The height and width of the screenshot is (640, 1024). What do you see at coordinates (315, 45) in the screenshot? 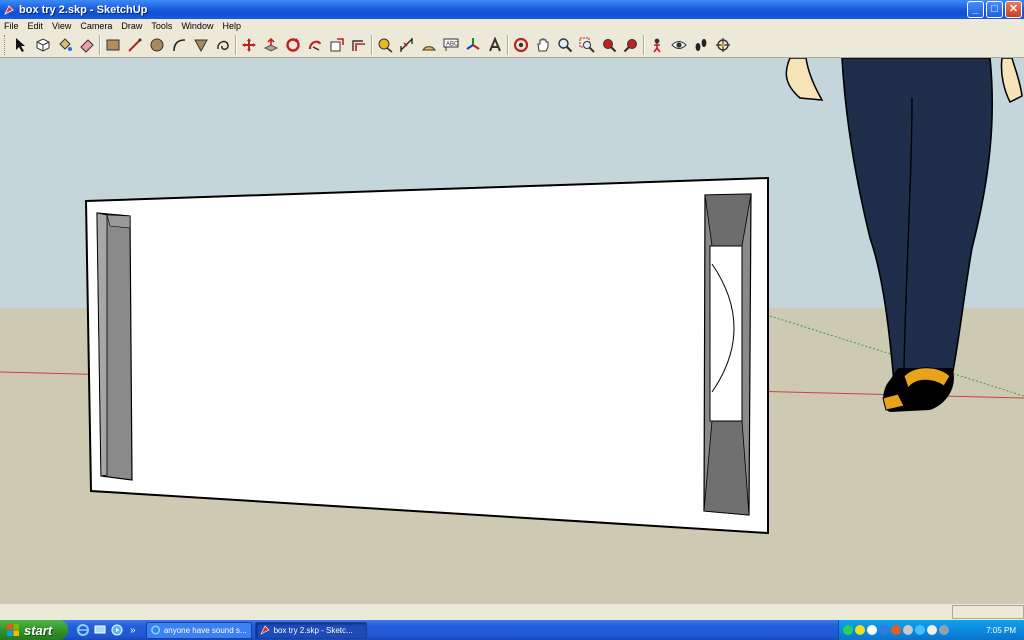
I see `follow-me-icon` at bounding box center [315, 45].